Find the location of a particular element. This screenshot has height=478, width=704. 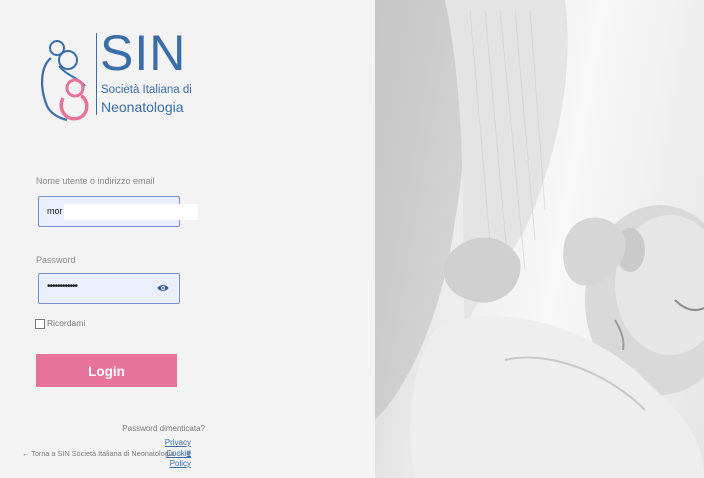

logo-subtitle-line2: Neonatologia is located at coordinates (142, 107).